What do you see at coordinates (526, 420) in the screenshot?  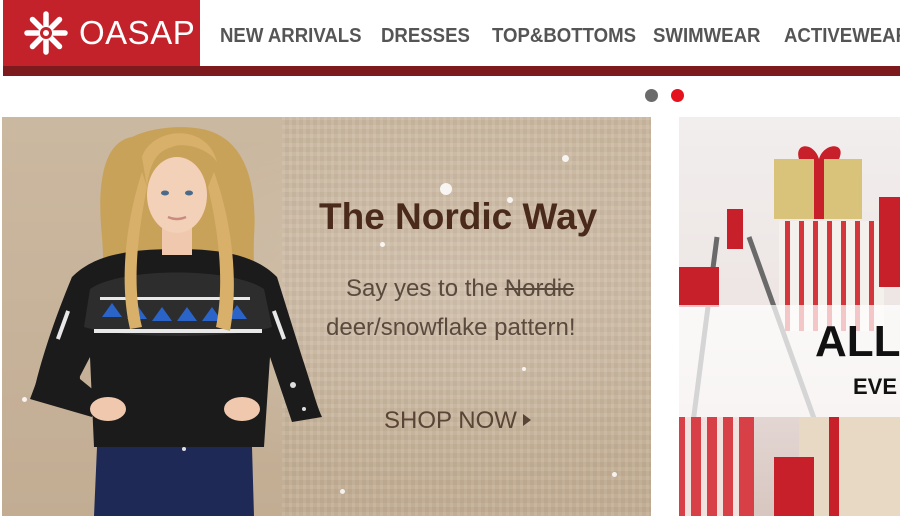 I see `play-arrow-icon` at bounding box center [526, 420].